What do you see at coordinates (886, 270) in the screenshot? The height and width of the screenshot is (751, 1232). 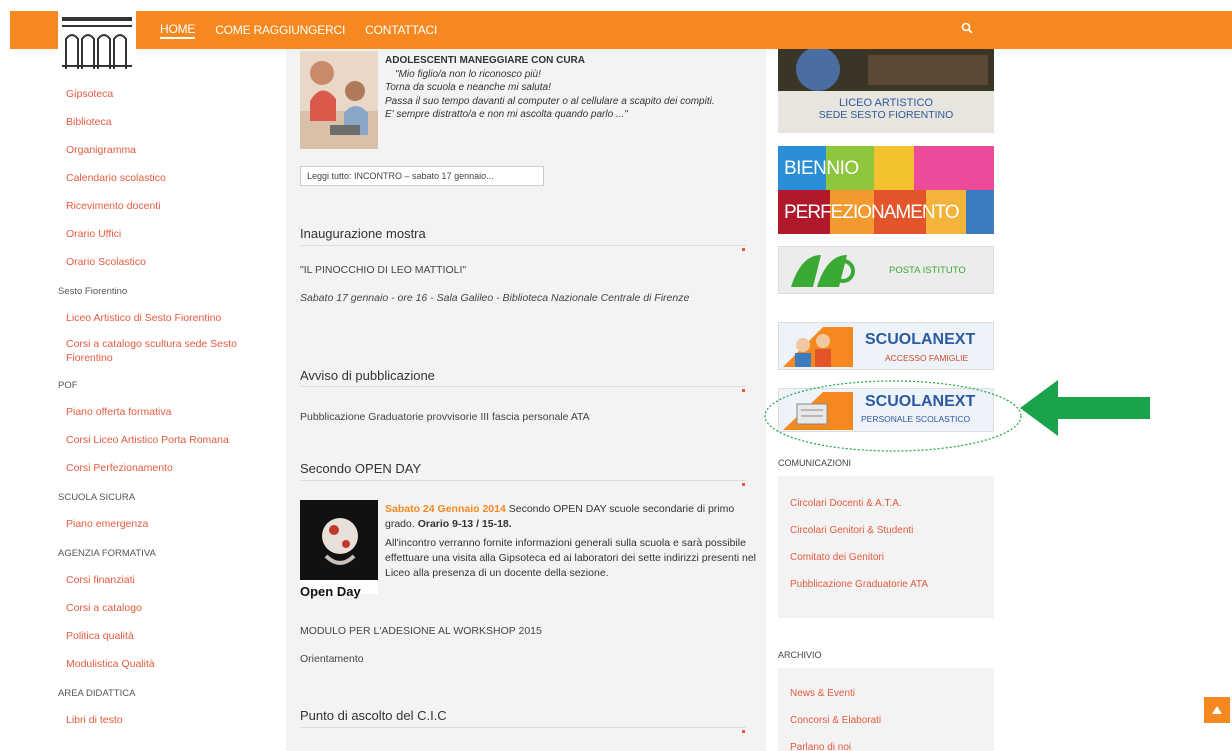 I see `posta-banner: POSTA ISTITUTO` at bounding box center [886, 270].